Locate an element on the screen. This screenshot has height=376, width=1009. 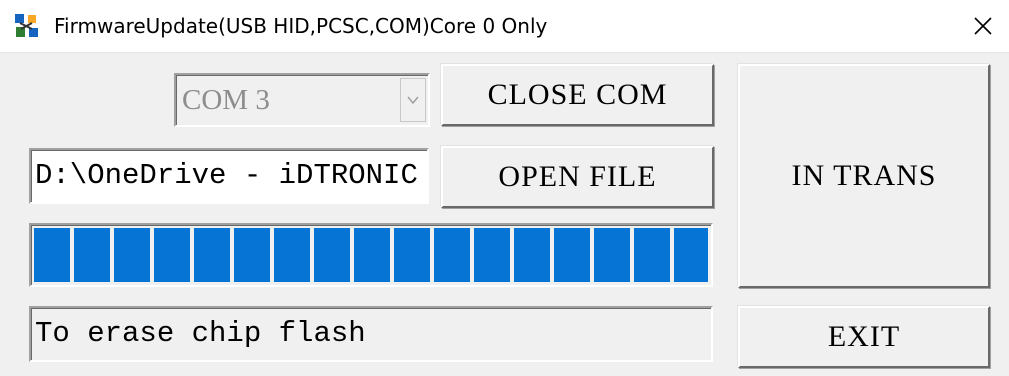
com-port-select: COM 3 is located at coordinates (302, 100).